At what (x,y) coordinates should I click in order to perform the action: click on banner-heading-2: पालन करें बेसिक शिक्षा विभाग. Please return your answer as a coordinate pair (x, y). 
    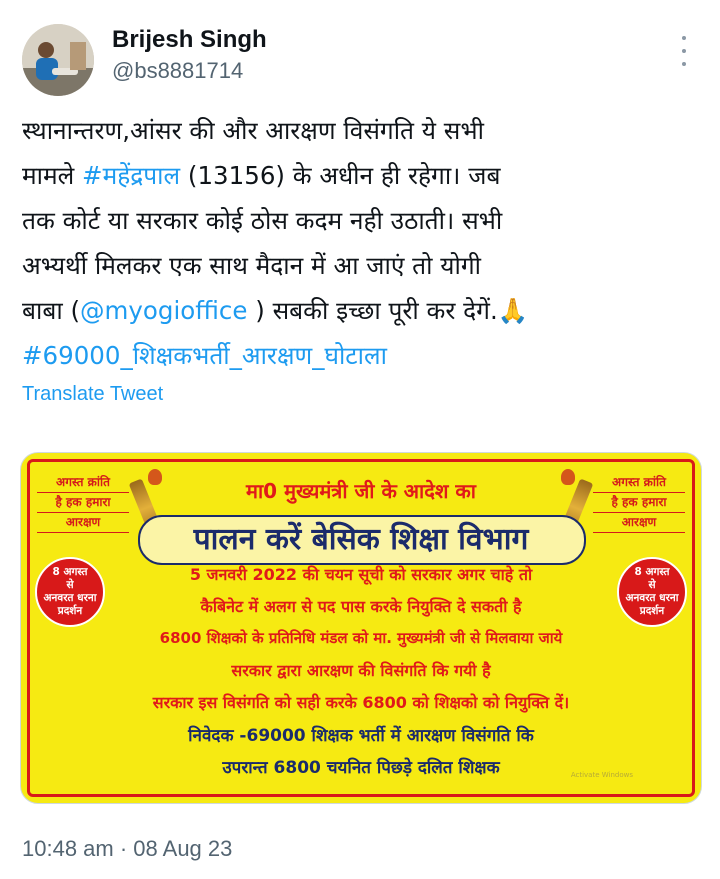
    Looking at the image, I should click on (361, 539).